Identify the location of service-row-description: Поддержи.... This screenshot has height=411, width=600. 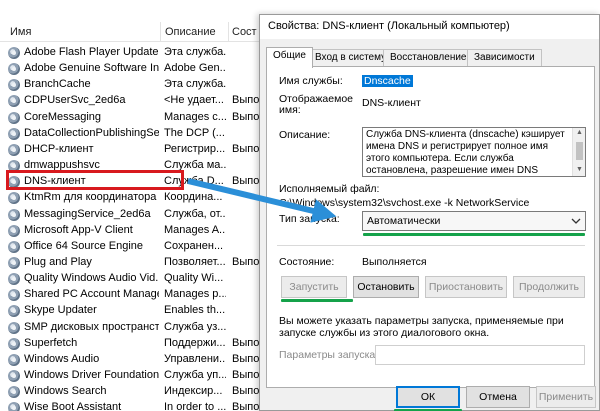
(195, 342).